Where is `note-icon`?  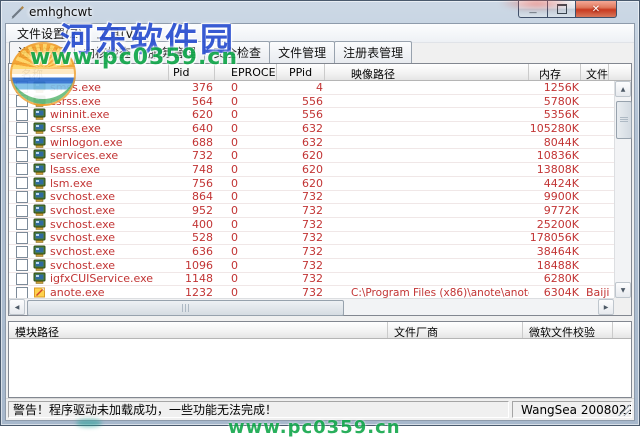
note-icon is located at coordinates (41, 292).